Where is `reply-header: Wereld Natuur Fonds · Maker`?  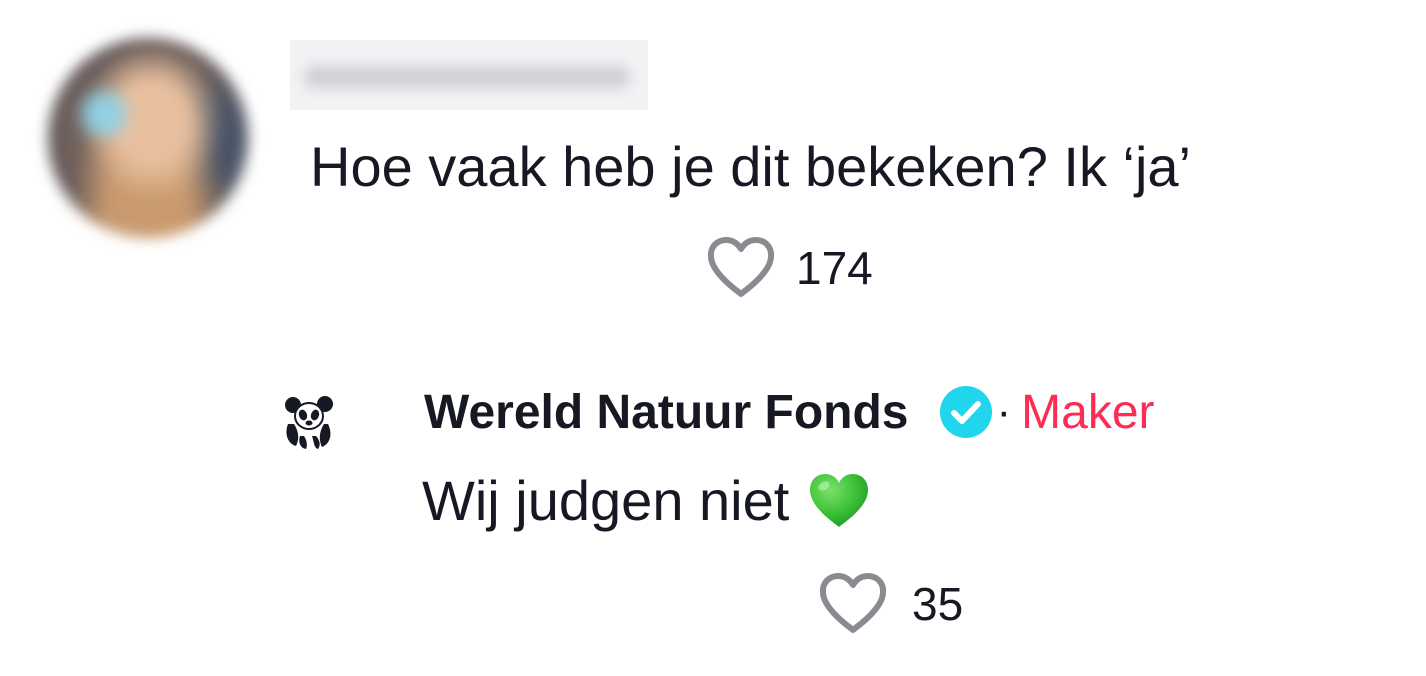
reply-header: Wereld Natuur Fonds · Maker is located at coordinates (789, 412).